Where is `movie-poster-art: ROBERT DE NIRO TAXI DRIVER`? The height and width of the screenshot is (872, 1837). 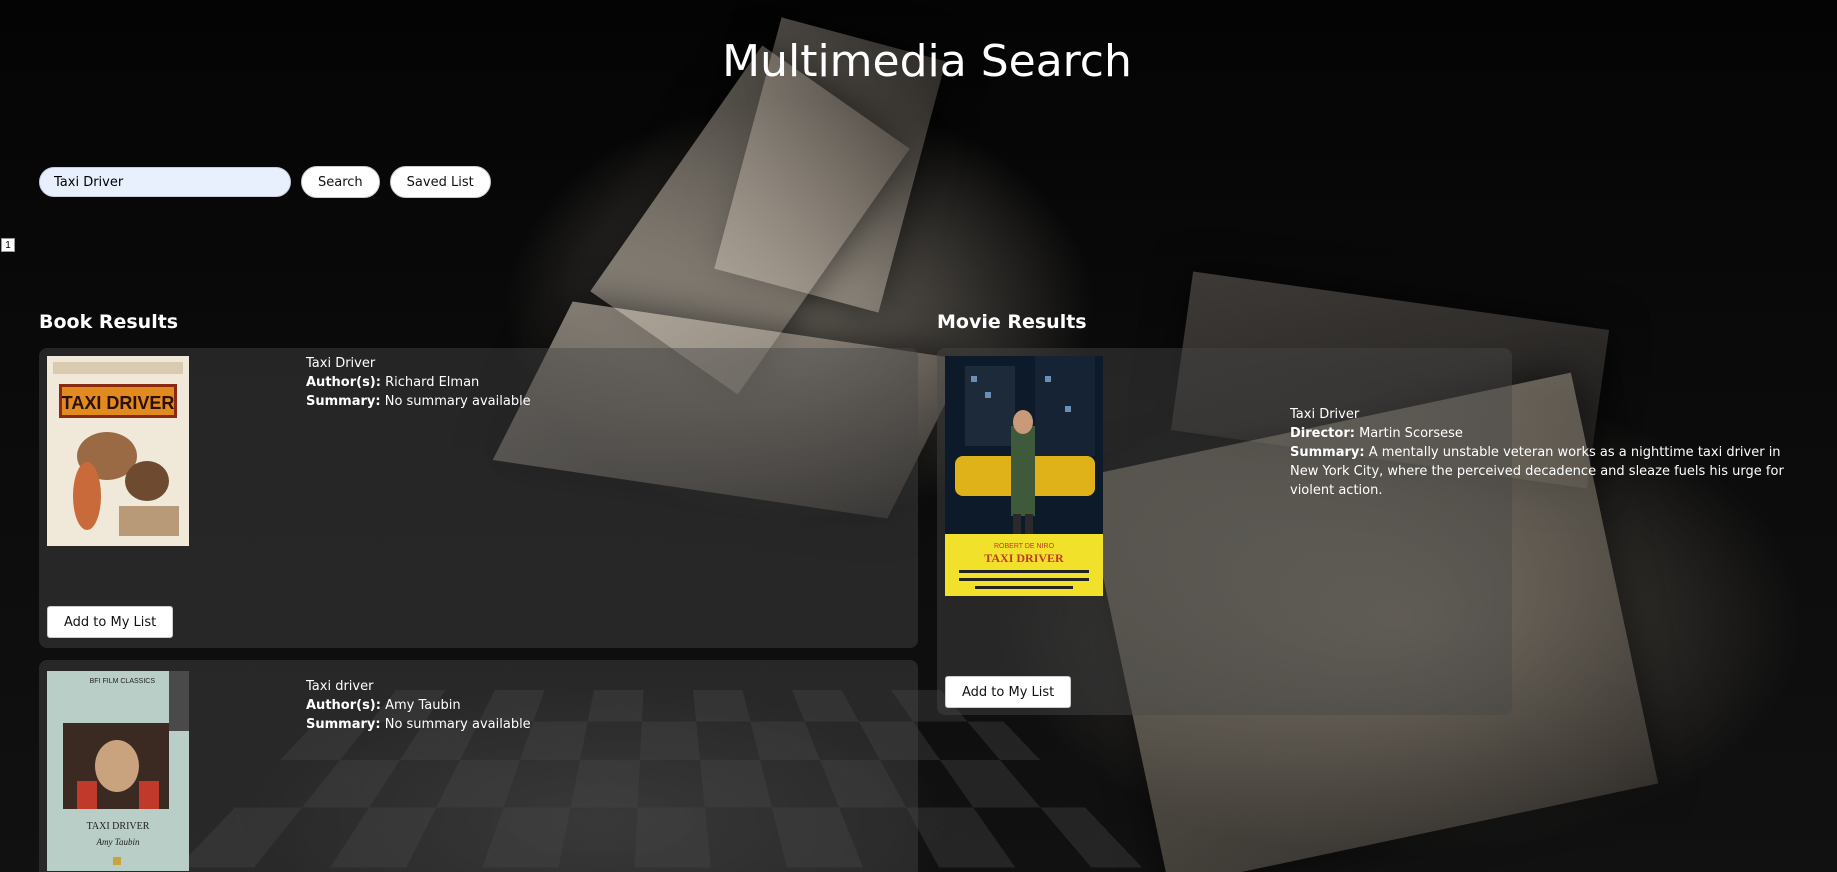 movie-poster-art: ROBERT DE NIRO TAXI DRIVER is located at coordinates (1024, 476).